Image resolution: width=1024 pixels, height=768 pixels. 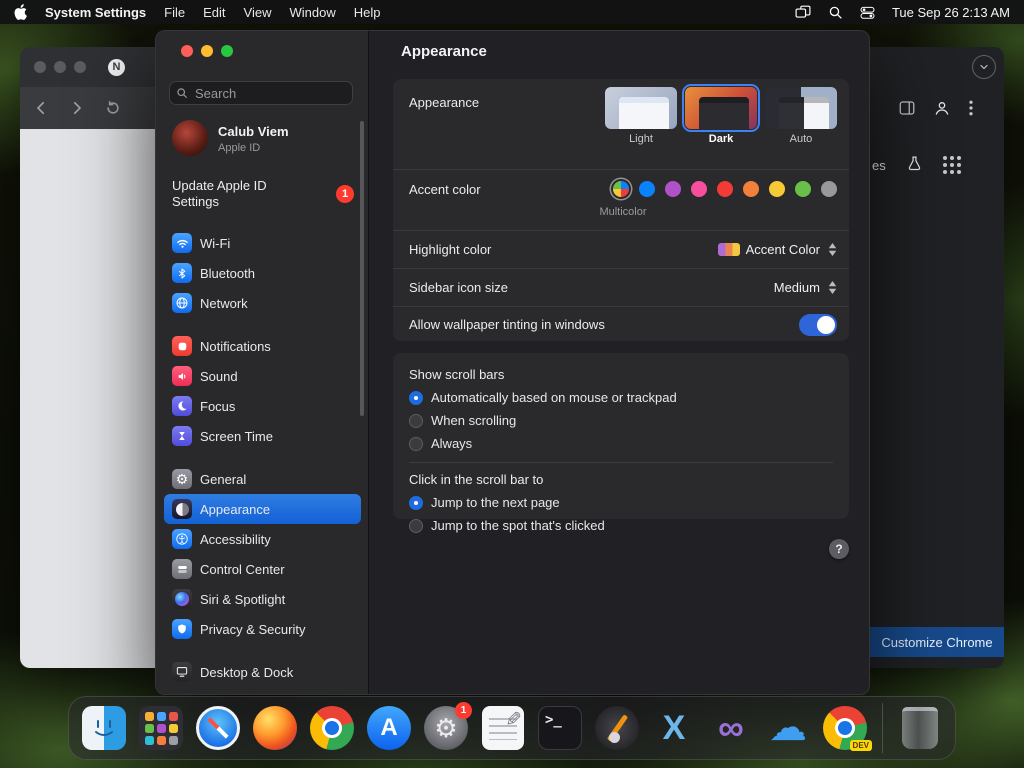 What do you see at coordinates (174, 12) in the screenshot?
I see `menu-file: File` at bounding box center [174, 12].